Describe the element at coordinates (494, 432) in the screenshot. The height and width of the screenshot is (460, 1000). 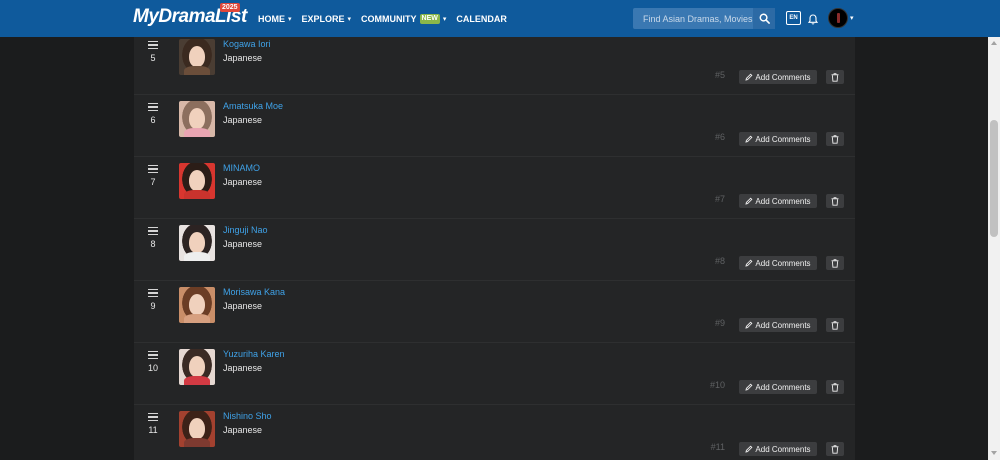
I see `list-item: 11 Nishino Sho Japanese #11 Add Comments` at that location.